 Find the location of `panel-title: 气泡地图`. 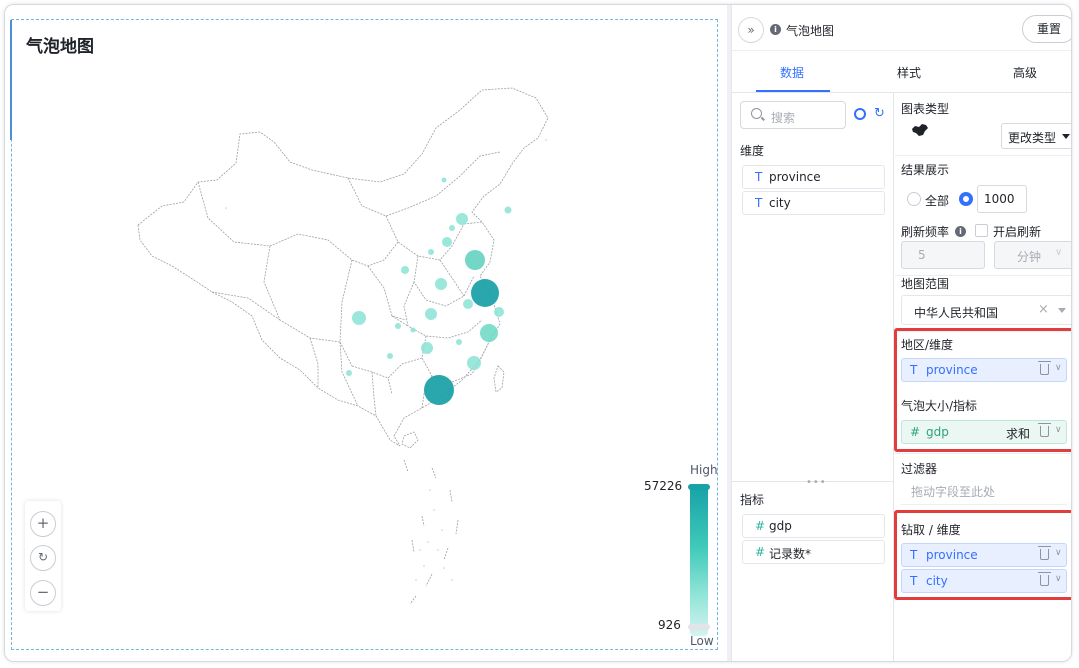

panel-title: 气泡地图 is located at coordinates (810, 31).